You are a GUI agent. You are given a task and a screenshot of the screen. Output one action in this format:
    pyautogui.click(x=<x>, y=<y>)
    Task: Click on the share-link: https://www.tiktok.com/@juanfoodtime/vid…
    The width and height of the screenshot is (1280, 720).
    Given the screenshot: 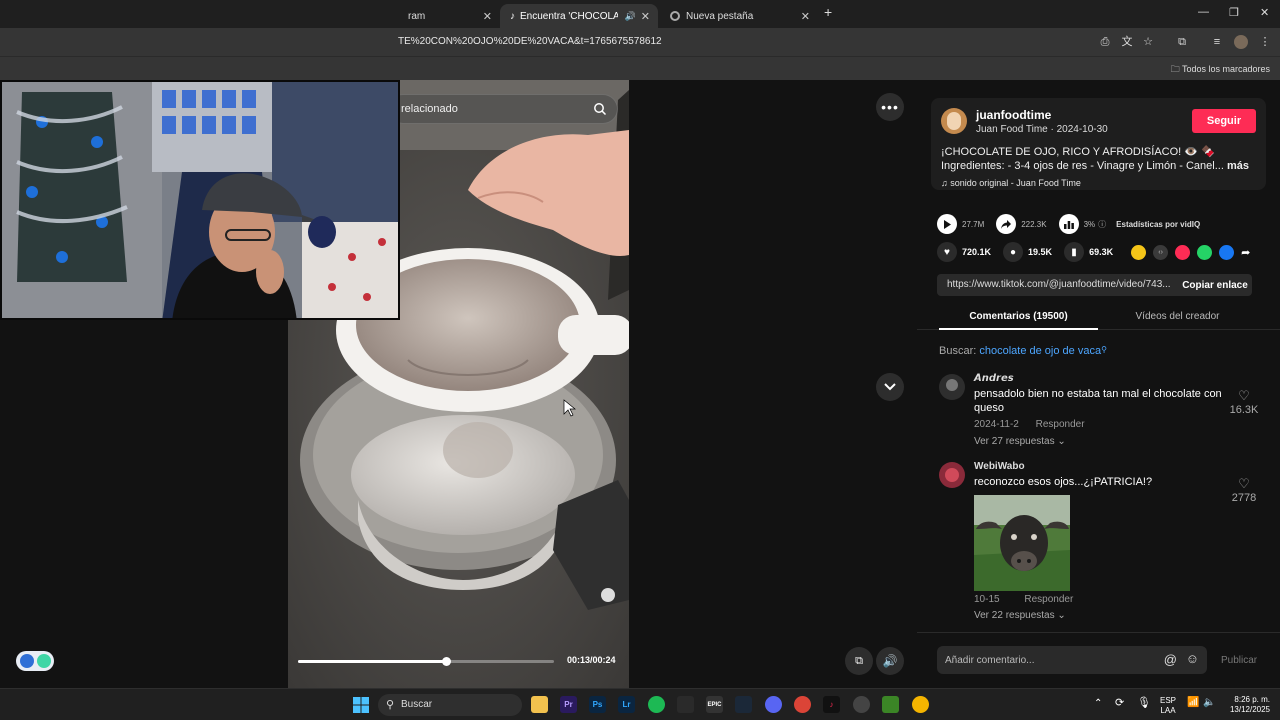 What is the action you would take?
    pyautogui.click(x=1057, y=285)
    